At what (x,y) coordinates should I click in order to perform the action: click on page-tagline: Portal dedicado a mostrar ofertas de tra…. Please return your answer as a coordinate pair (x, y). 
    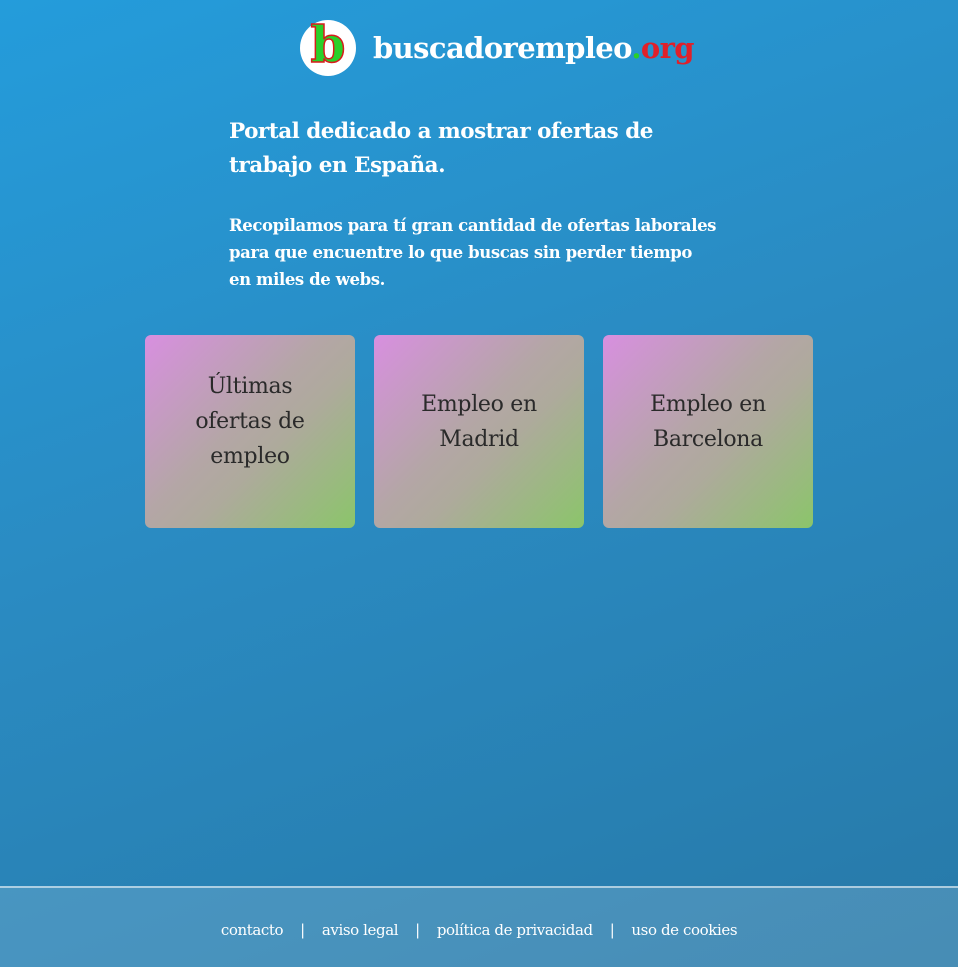
    Looking at the image, I should click on (441, 148).